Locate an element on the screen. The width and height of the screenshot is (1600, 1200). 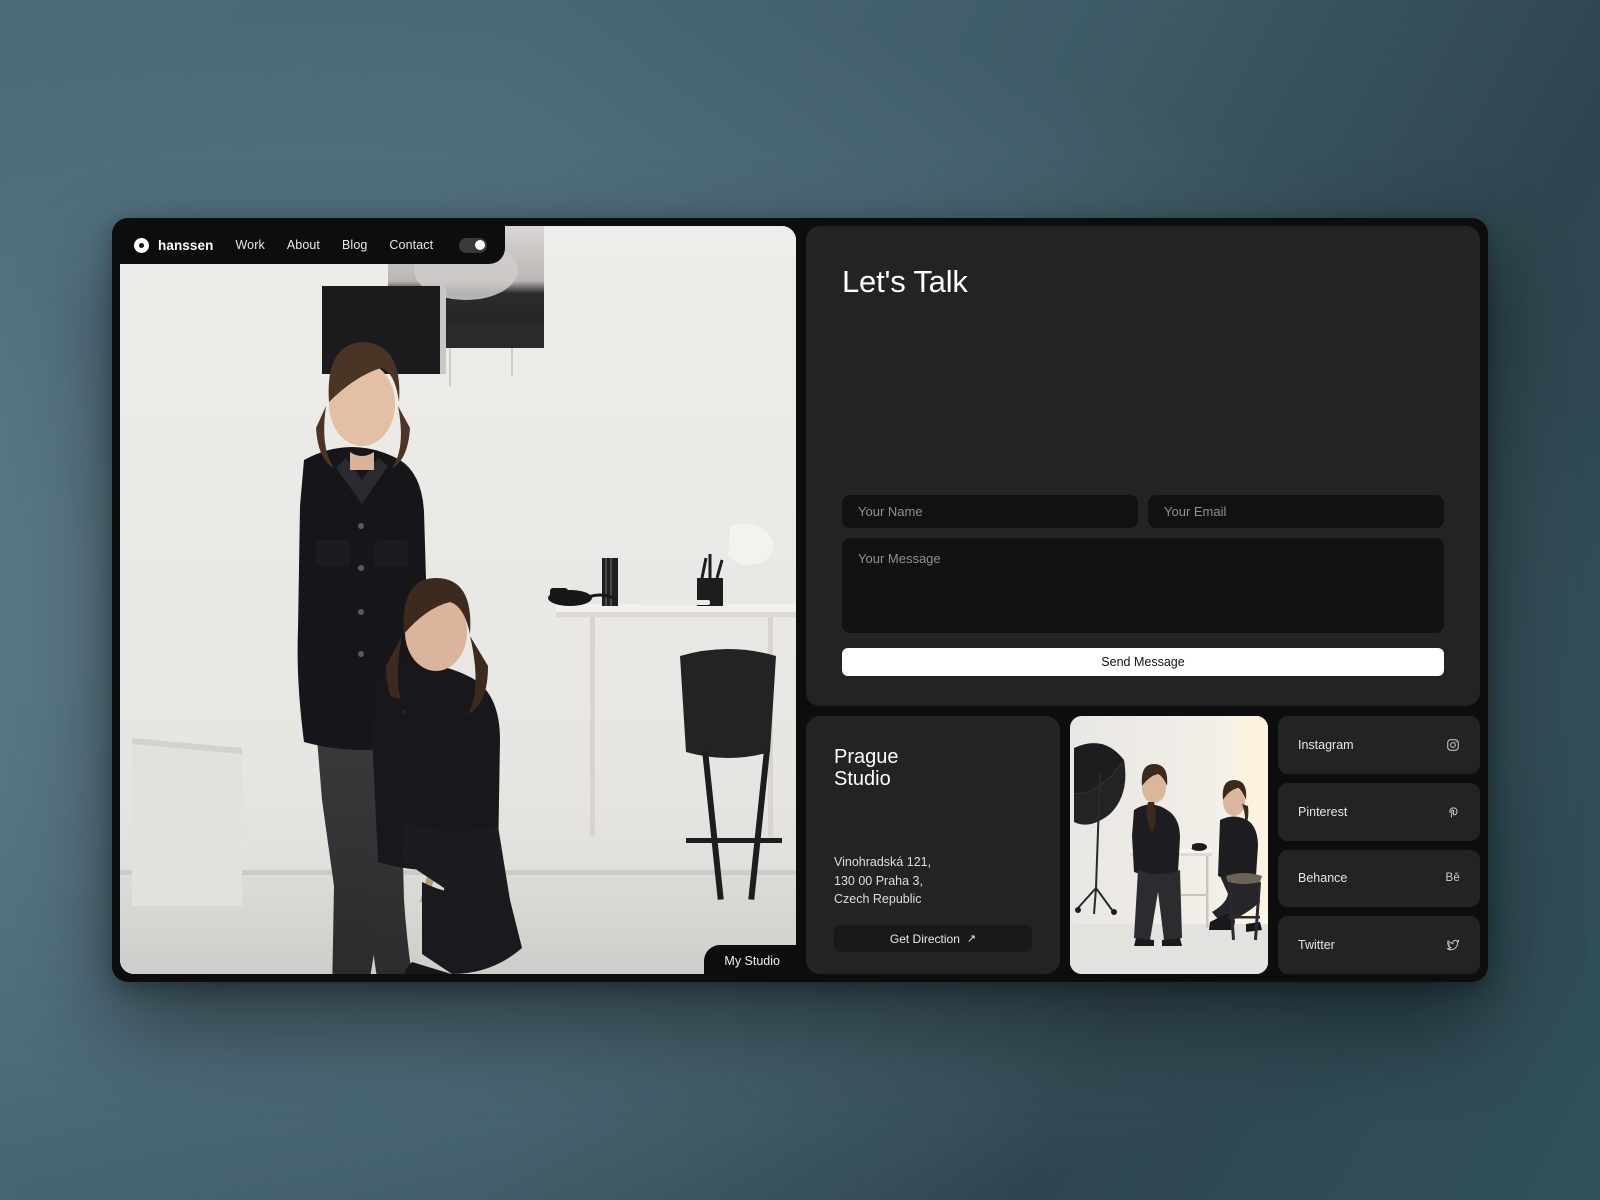
address-line-1: Vinohradská 121, is located at coordinates (883, 861).